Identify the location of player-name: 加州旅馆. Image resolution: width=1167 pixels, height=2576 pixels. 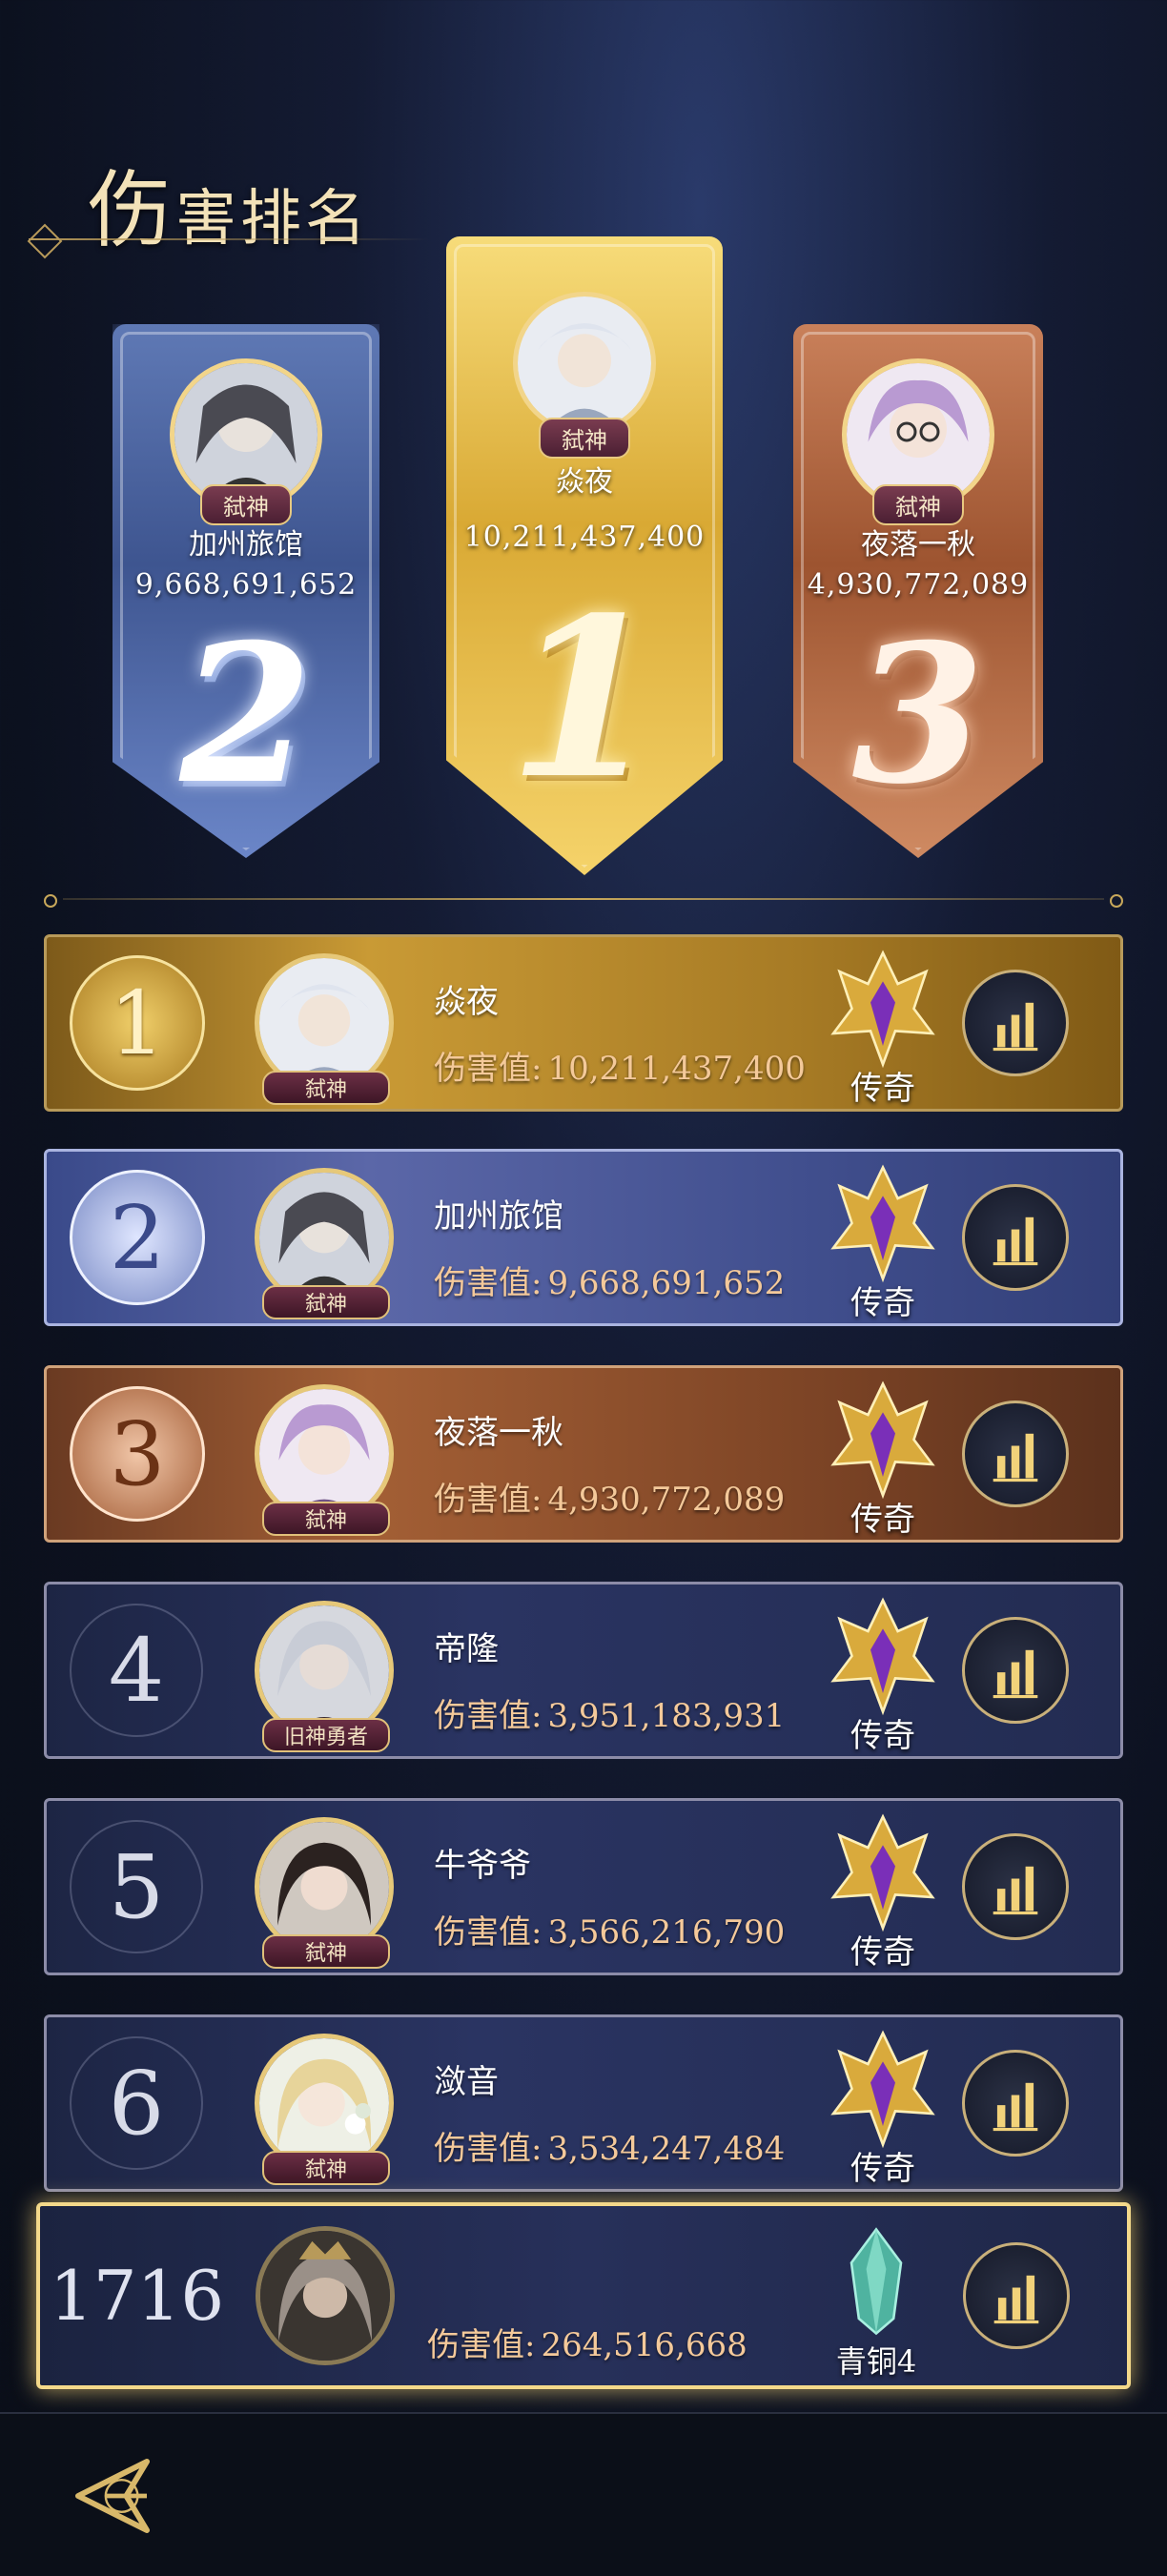
(499, 1216).